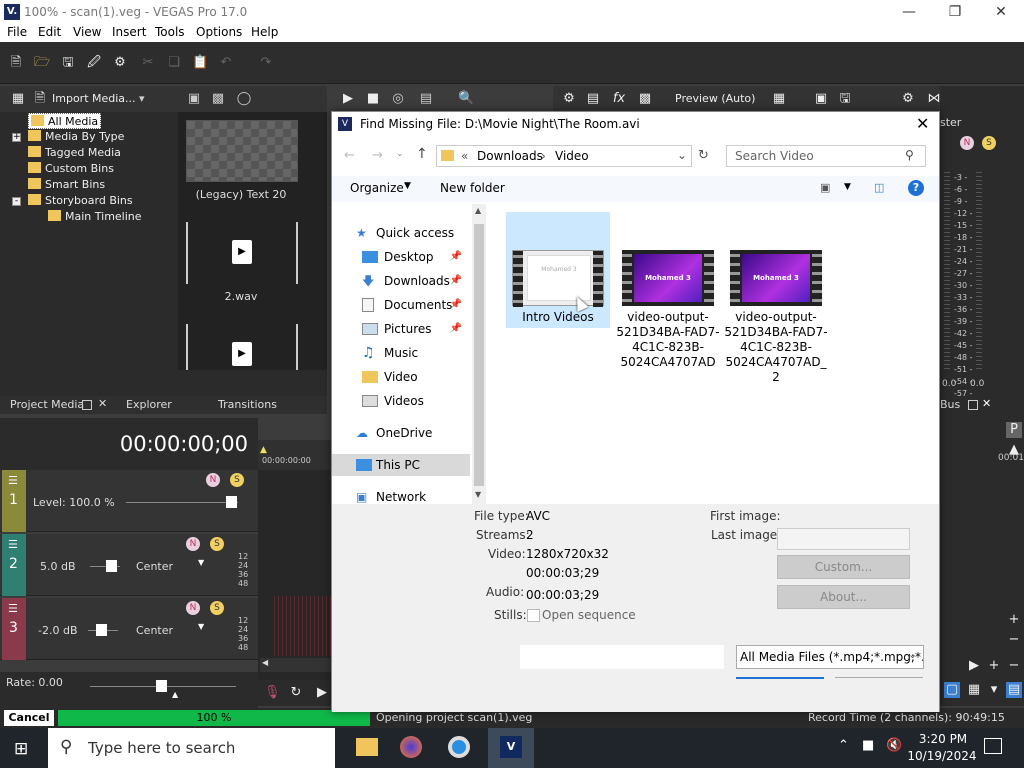 The image size is (1024, 768). What do you see at coordinates (120, 63) in the screenshot?
I see `properties-gear-icon: ⚙` at bounding box center [120, 63].